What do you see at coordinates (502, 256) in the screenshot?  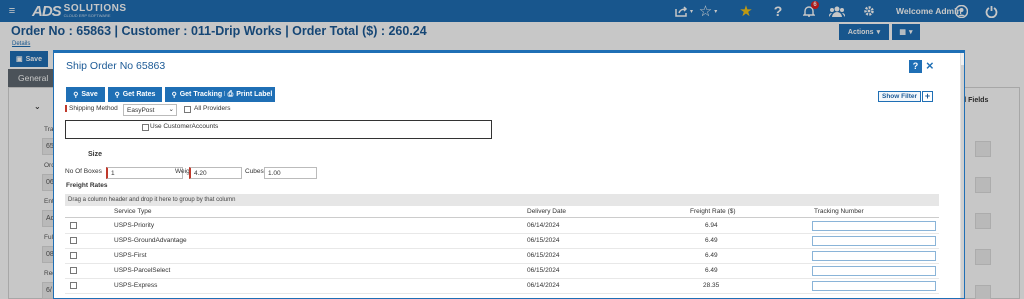 I see `freight-rate-row: USPS-First 06/15/2024 6.49` at bounding box center [502, 256].